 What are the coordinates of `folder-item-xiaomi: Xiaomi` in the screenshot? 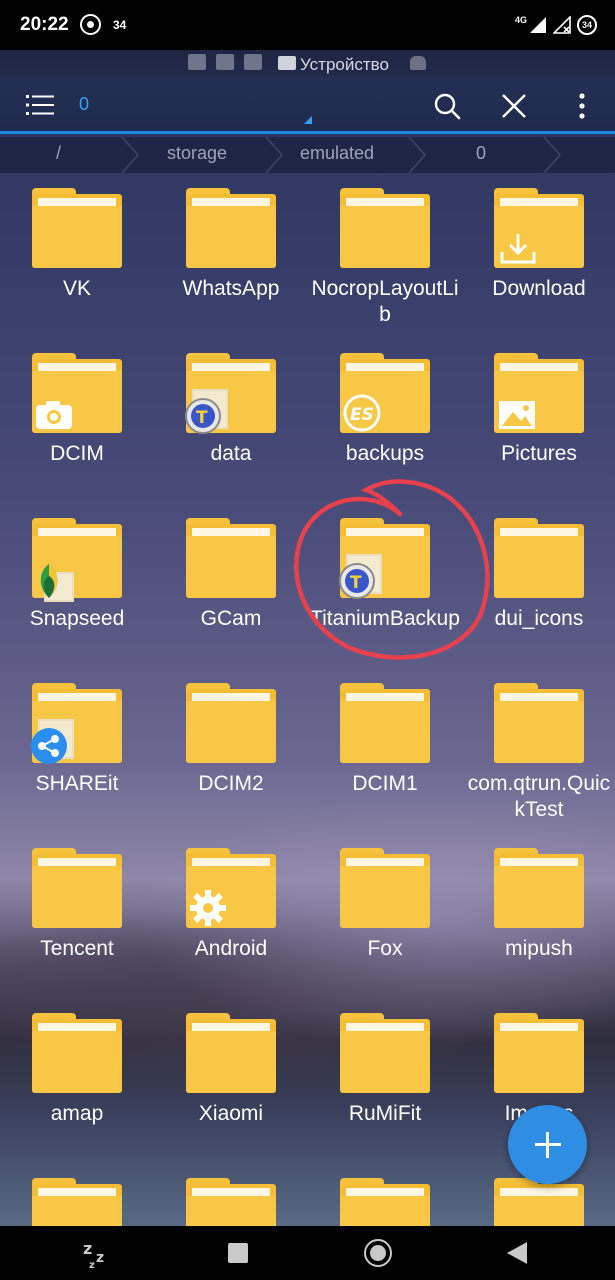 It's located at (231, 1081).